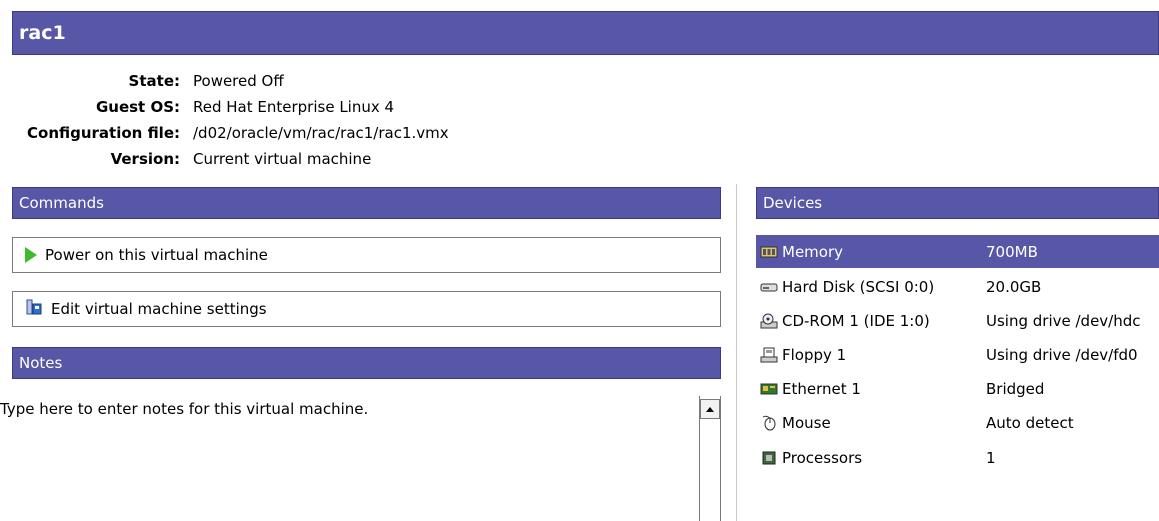 The width and height of the screenshot is (1159, 521). Describe the element at coordinates (1063, 320) in the screenshot. I see `device-value: Using drive /dev/hdc` at that location.